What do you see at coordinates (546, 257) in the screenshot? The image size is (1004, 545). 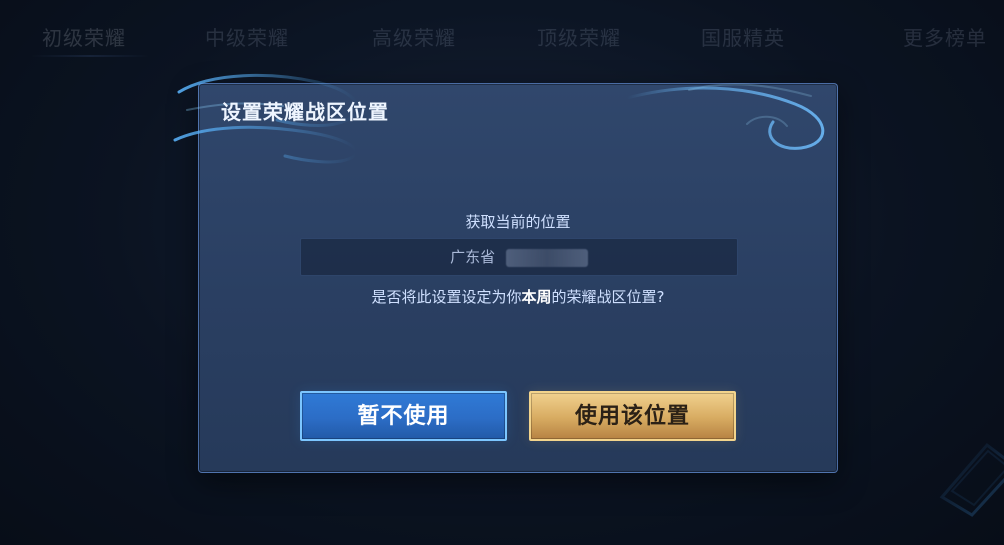 I see `redacted-location-mask` at bounding box center [546, 257].